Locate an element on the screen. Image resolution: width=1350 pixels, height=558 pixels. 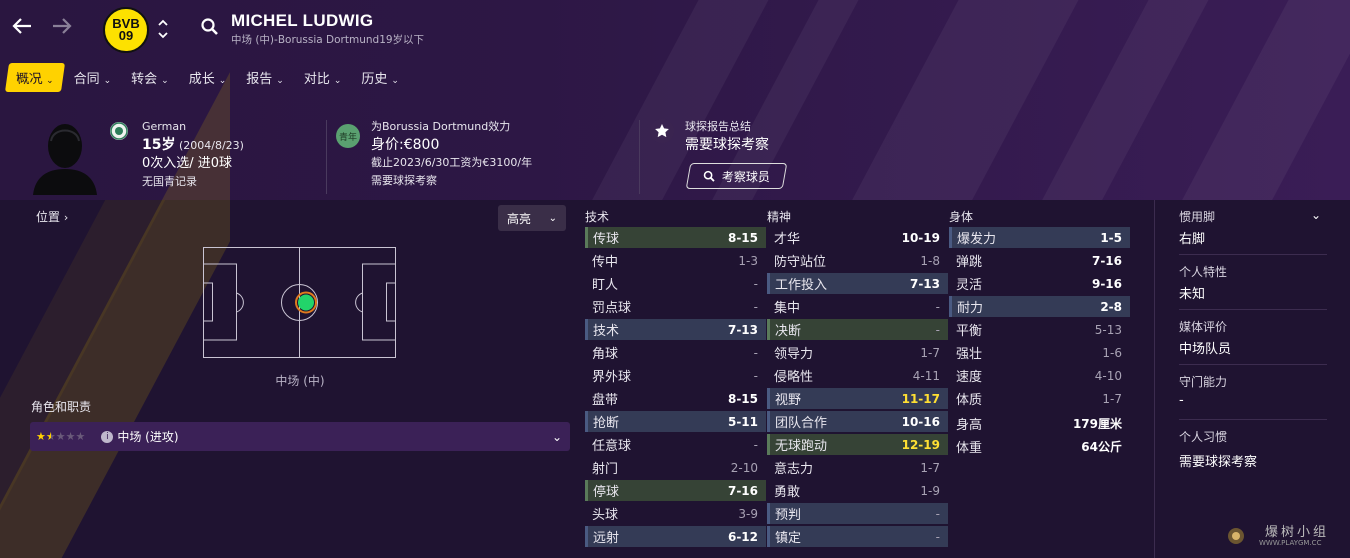
attribute-row: 盘带 8-15 is located at coordinates (675, 398).